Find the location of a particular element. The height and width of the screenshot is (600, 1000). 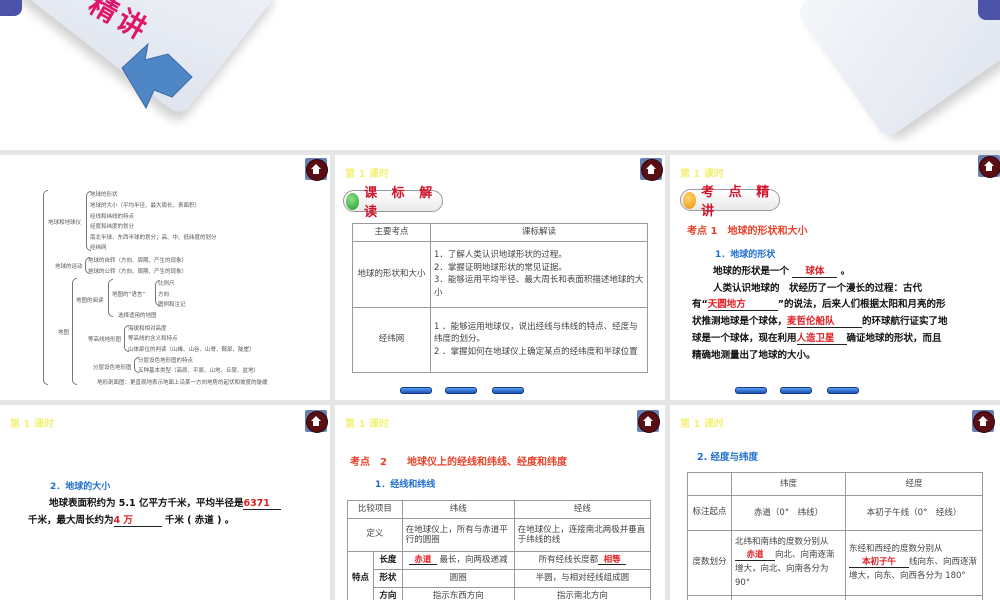

mm-item: 图例和注记 is located at coordinates (172, 305).